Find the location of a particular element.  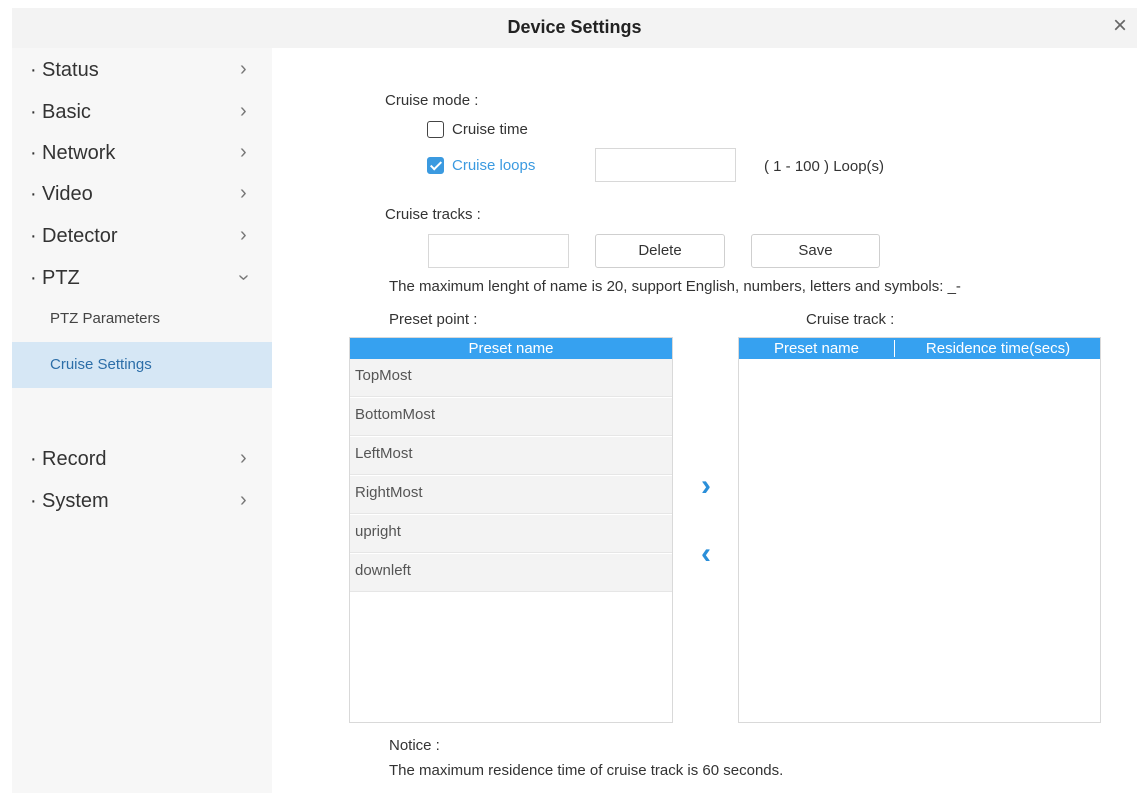

page-title: Device Settings is located at coordinates (574, 27).